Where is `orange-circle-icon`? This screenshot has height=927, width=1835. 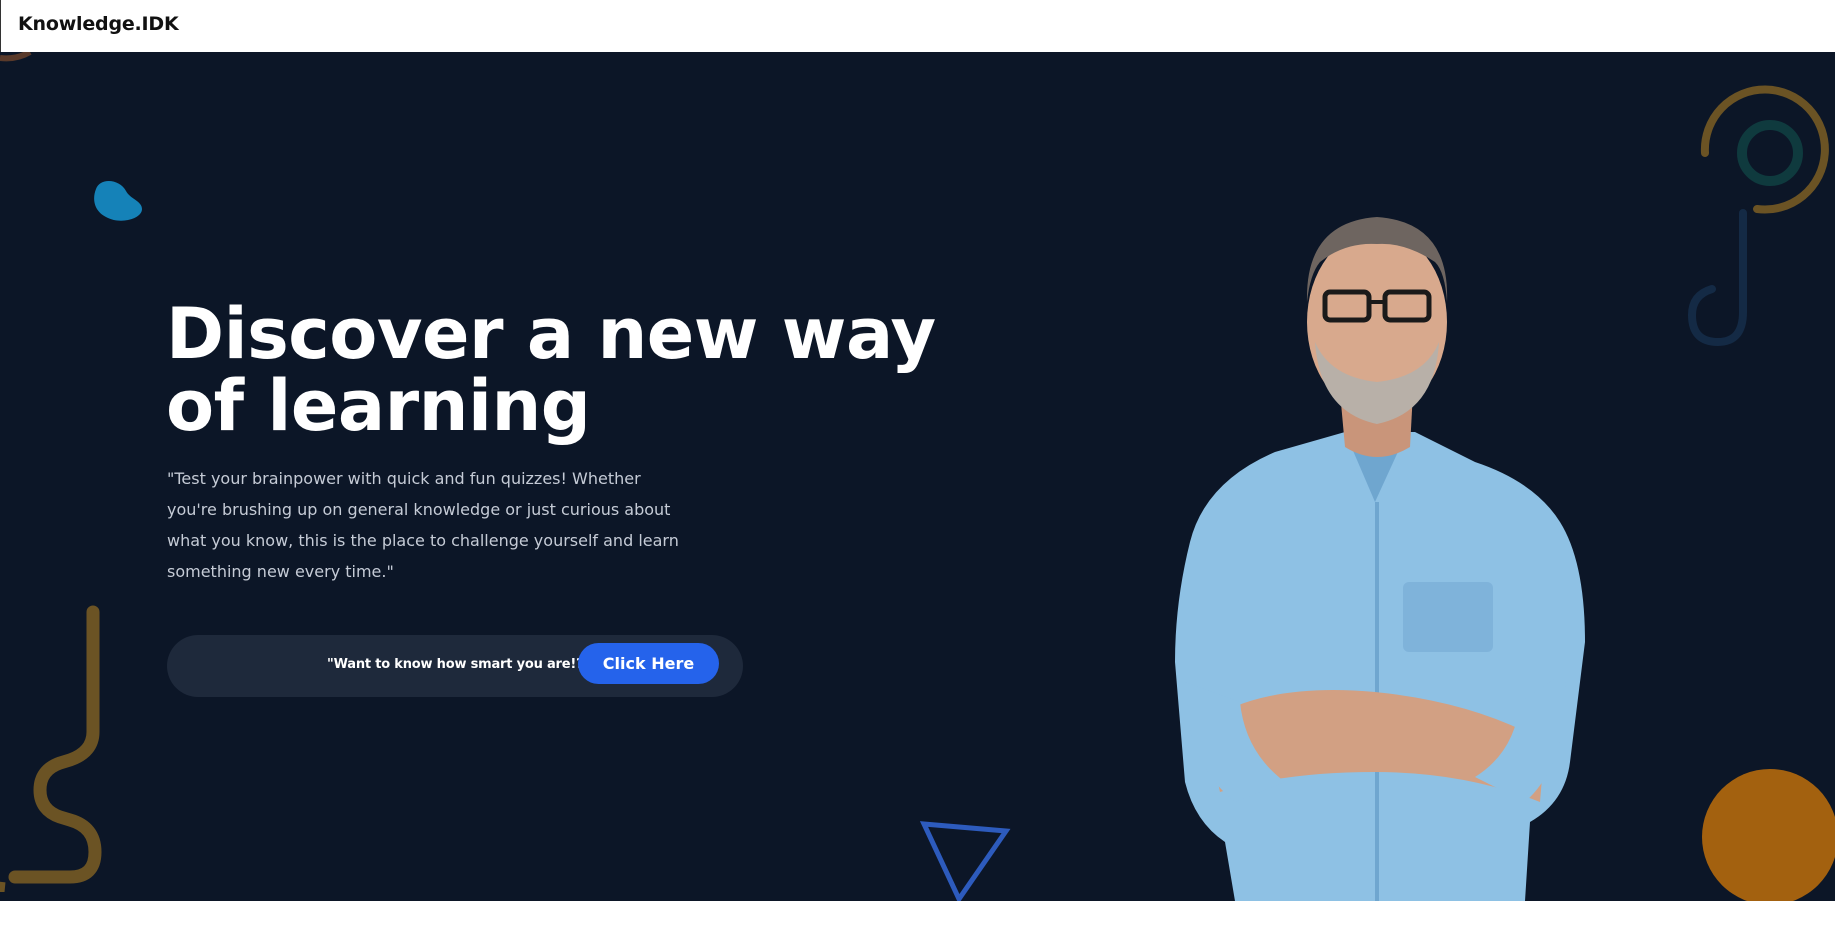
orange-circle-icon is located at coordinates (1768, 835).